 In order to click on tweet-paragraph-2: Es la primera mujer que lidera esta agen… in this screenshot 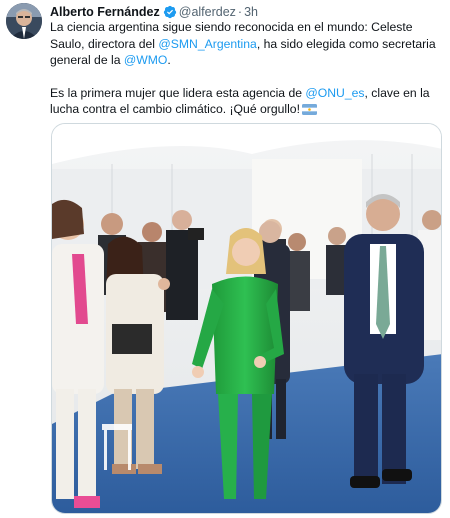, I will do `click(247, 102)`.